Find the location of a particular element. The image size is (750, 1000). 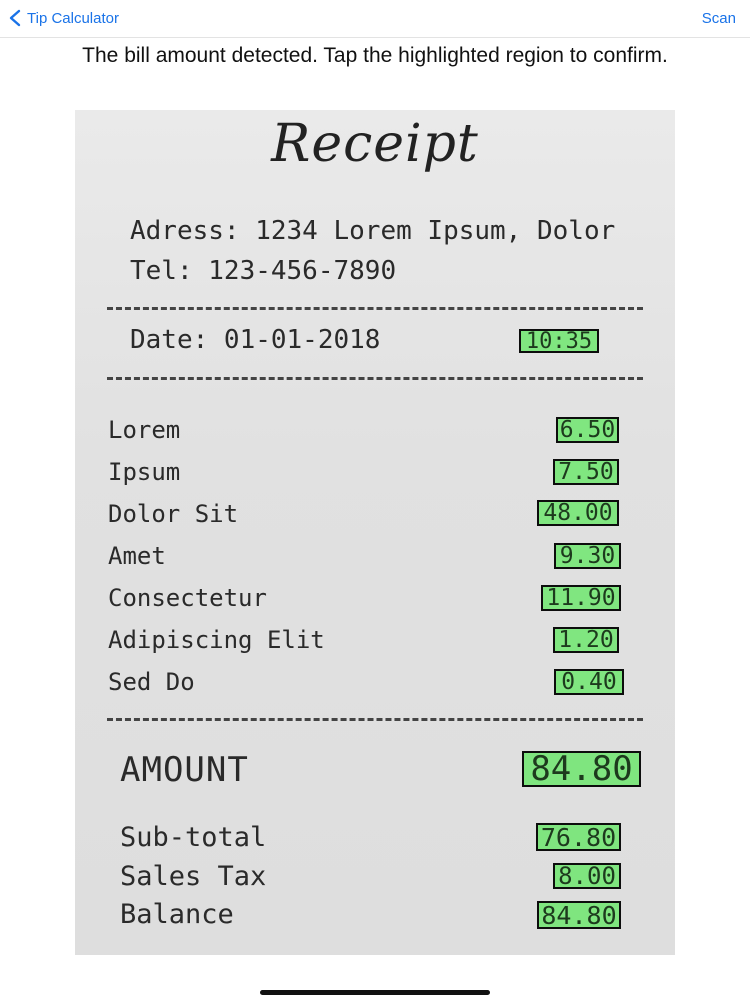

item-name: Amet is located at coordinates (137, 556).